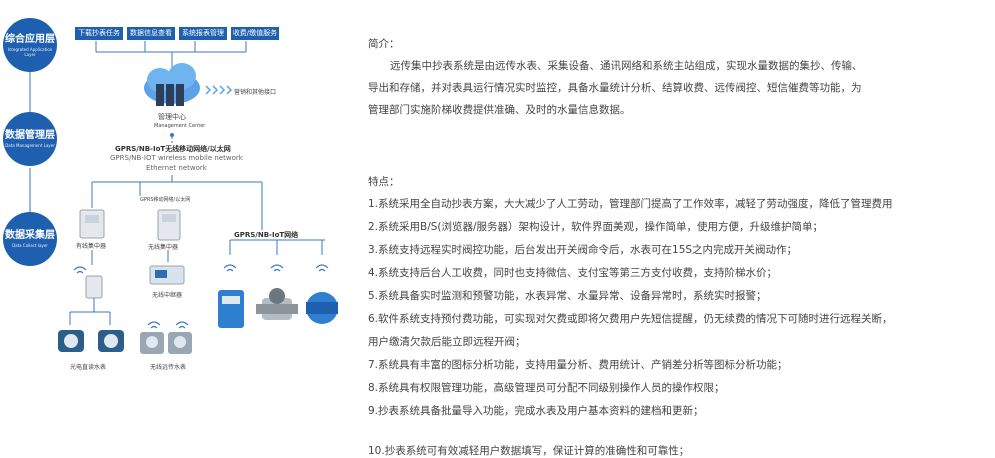 The image size is (995, 458). Describe the element at coordinates (536, 411) in the screenshot. I see `feature-item: 9.抄表系统具备批量导入功能，完成水表及用户基本资料的建档和更新；` at that location.